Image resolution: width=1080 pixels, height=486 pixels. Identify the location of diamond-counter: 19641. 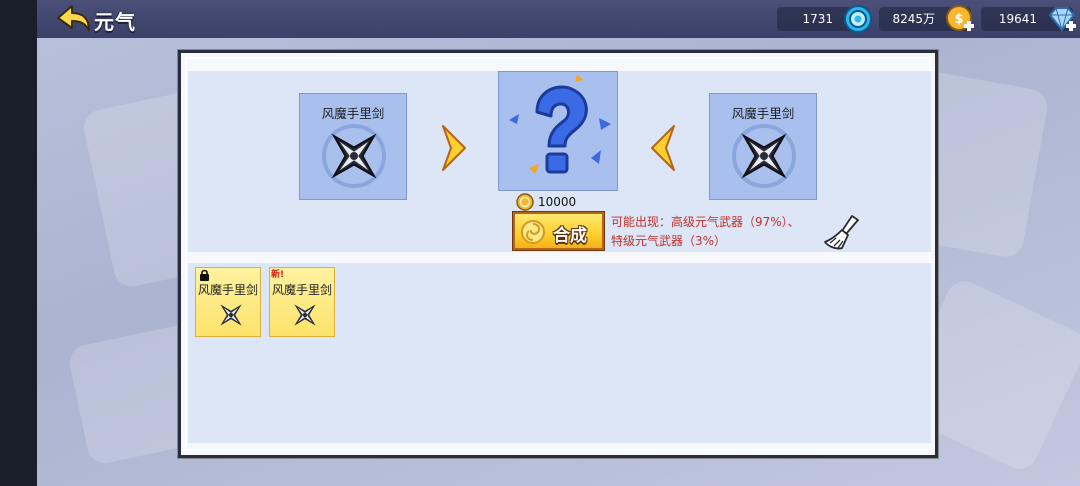
(1028, 19).